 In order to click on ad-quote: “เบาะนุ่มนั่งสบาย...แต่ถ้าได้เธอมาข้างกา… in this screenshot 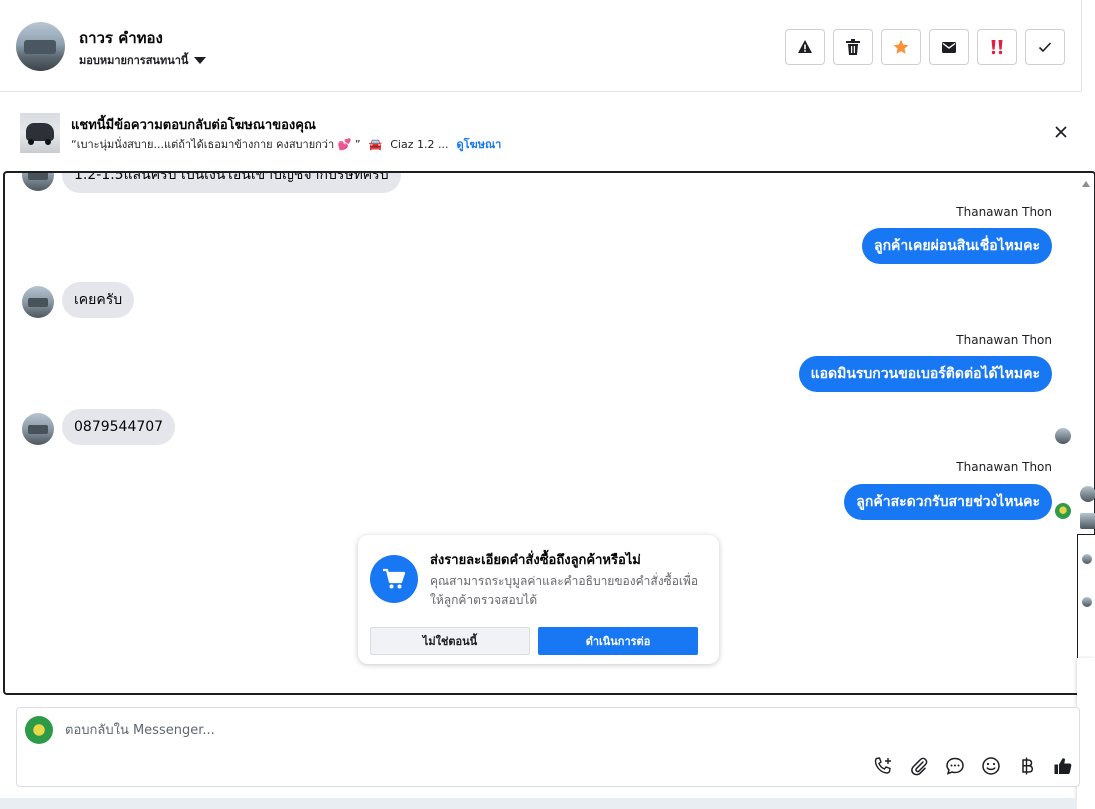, I will do `click(216, 144)`.